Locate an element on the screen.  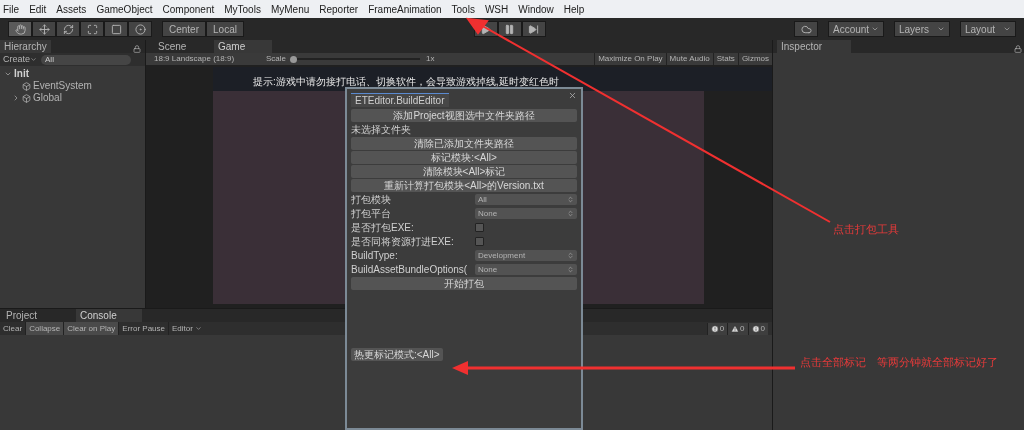
dropdown-button: Layers is located at coordinates (922, 29).